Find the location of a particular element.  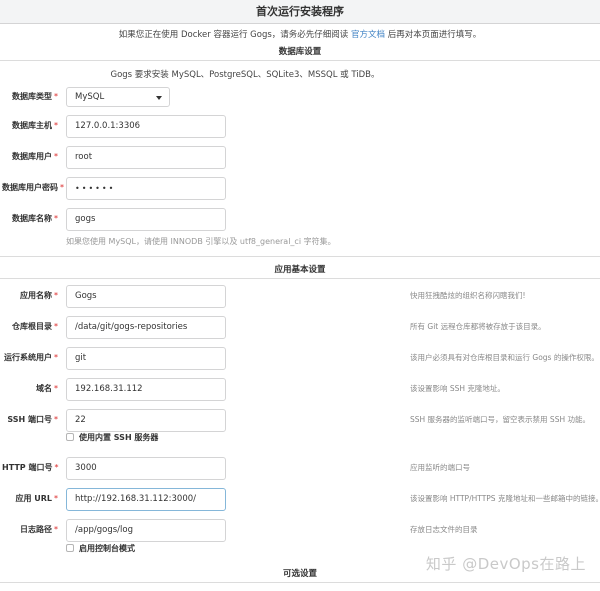

database-section-title: 数据库设置 is located at coordinates (300, 52).